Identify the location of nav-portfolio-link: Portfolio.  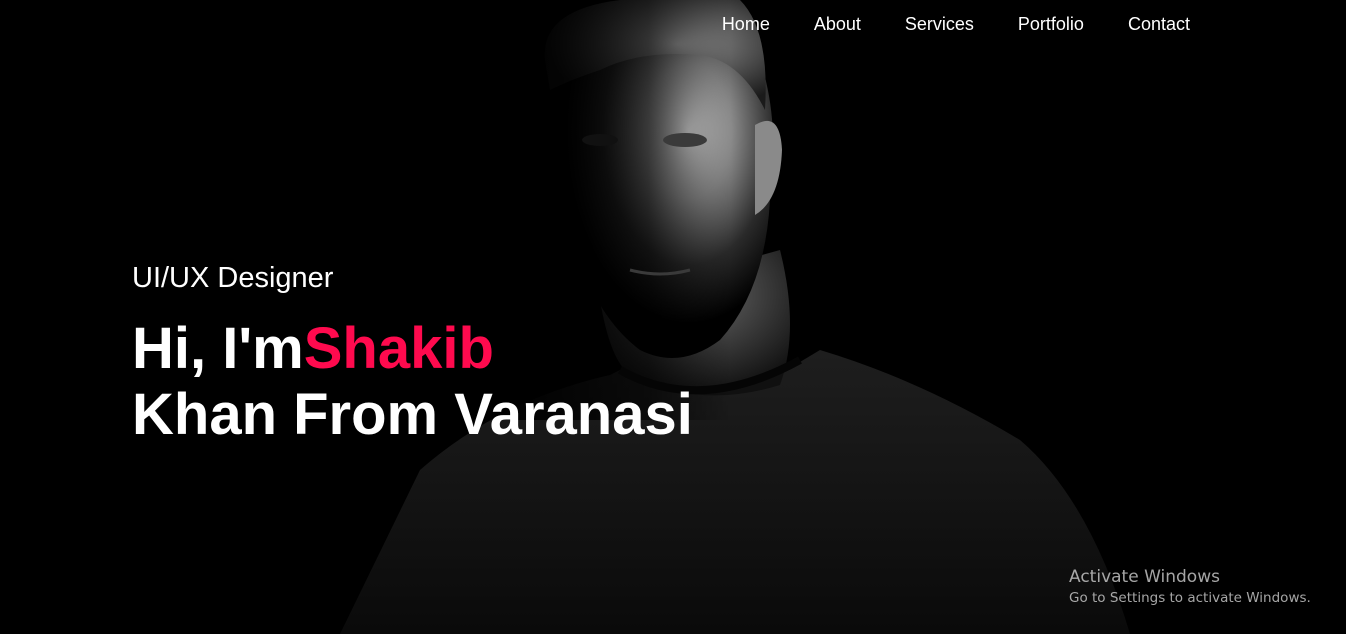
(1051, 24).